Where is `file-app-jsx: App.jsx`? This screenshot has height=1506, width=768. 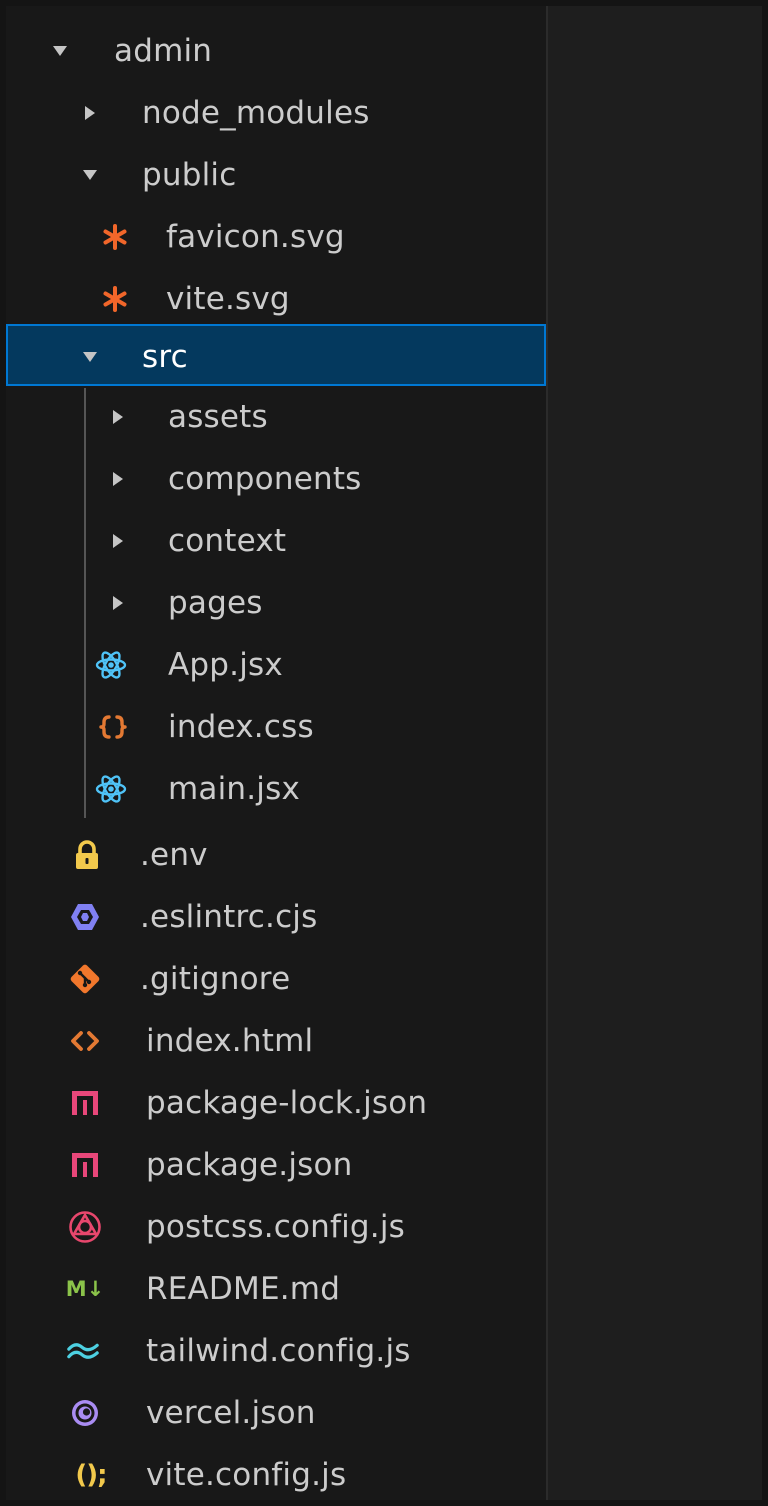 file-app-jsx: App.jsx is located at coordinates (276, 665).